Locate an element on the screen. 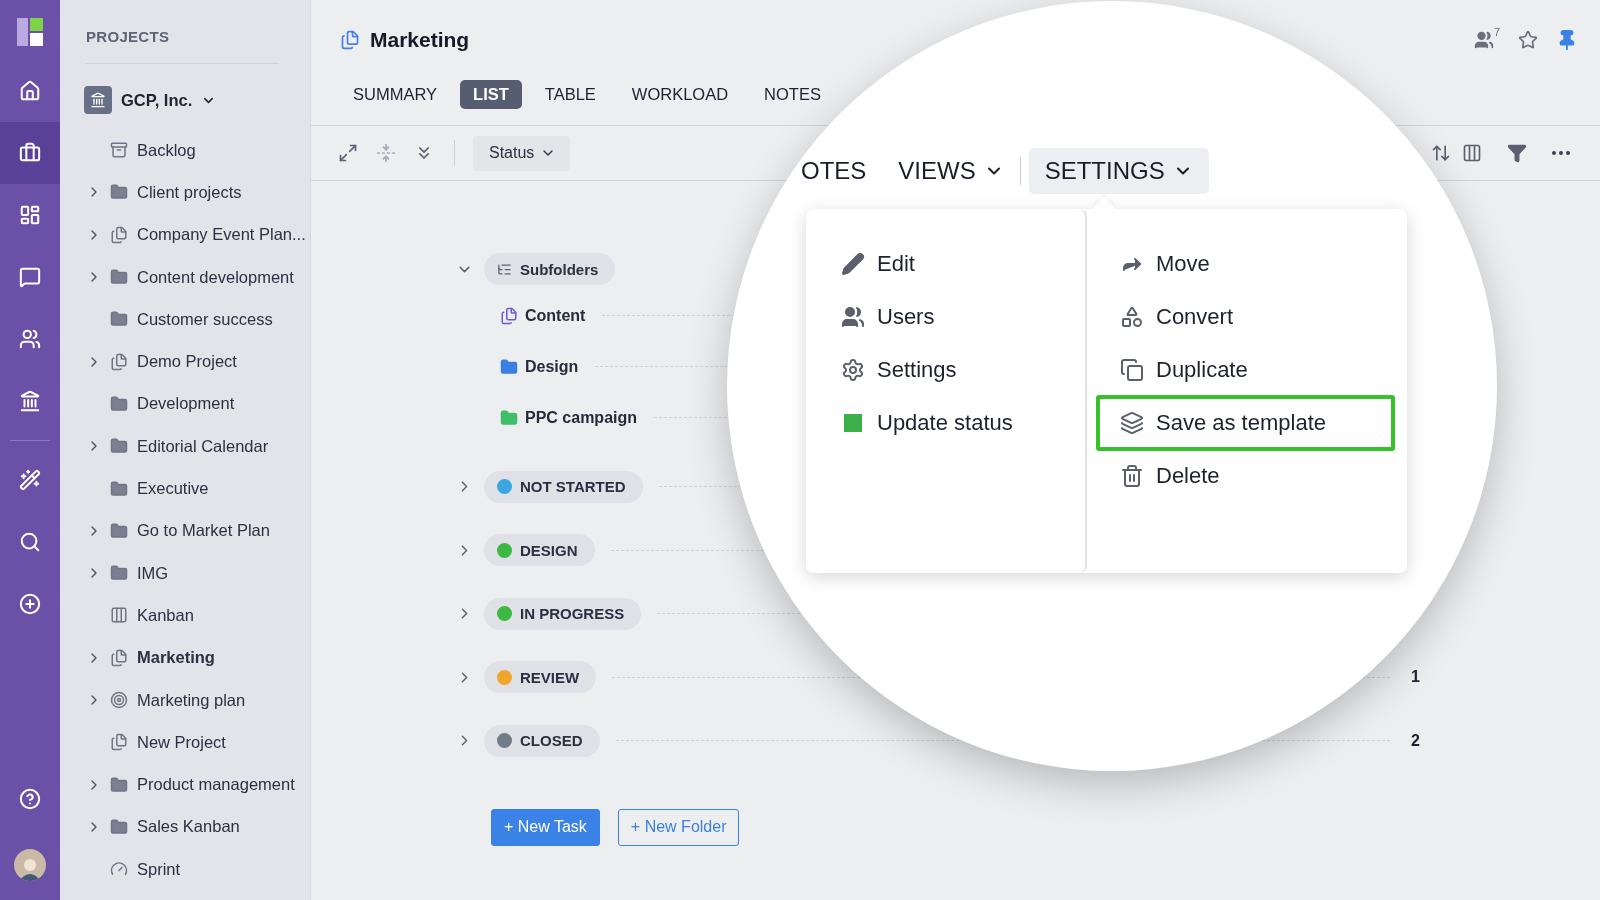 The width and height of the screenshot is (1600, 900). status-group-header: REVIEW is located at coordinates (540, 677).